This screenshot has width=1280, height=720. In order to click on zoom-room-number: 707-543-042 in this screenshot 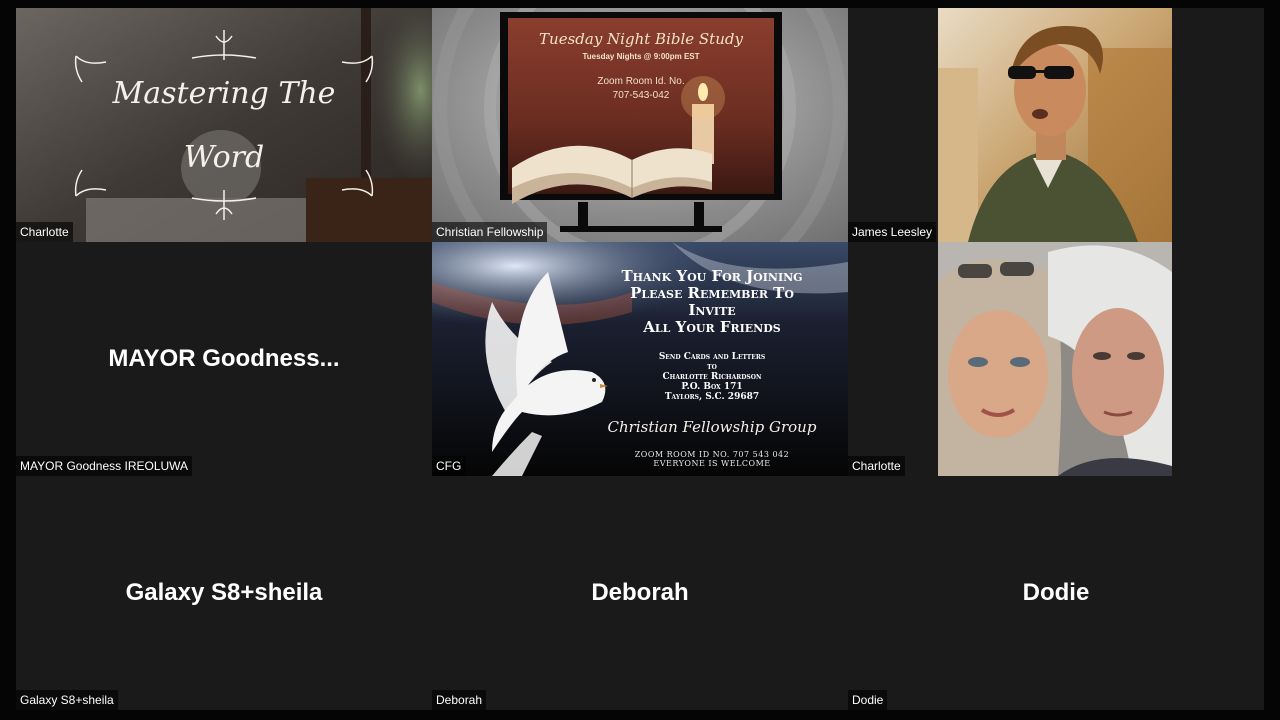, I will do `click(641, 95)`.